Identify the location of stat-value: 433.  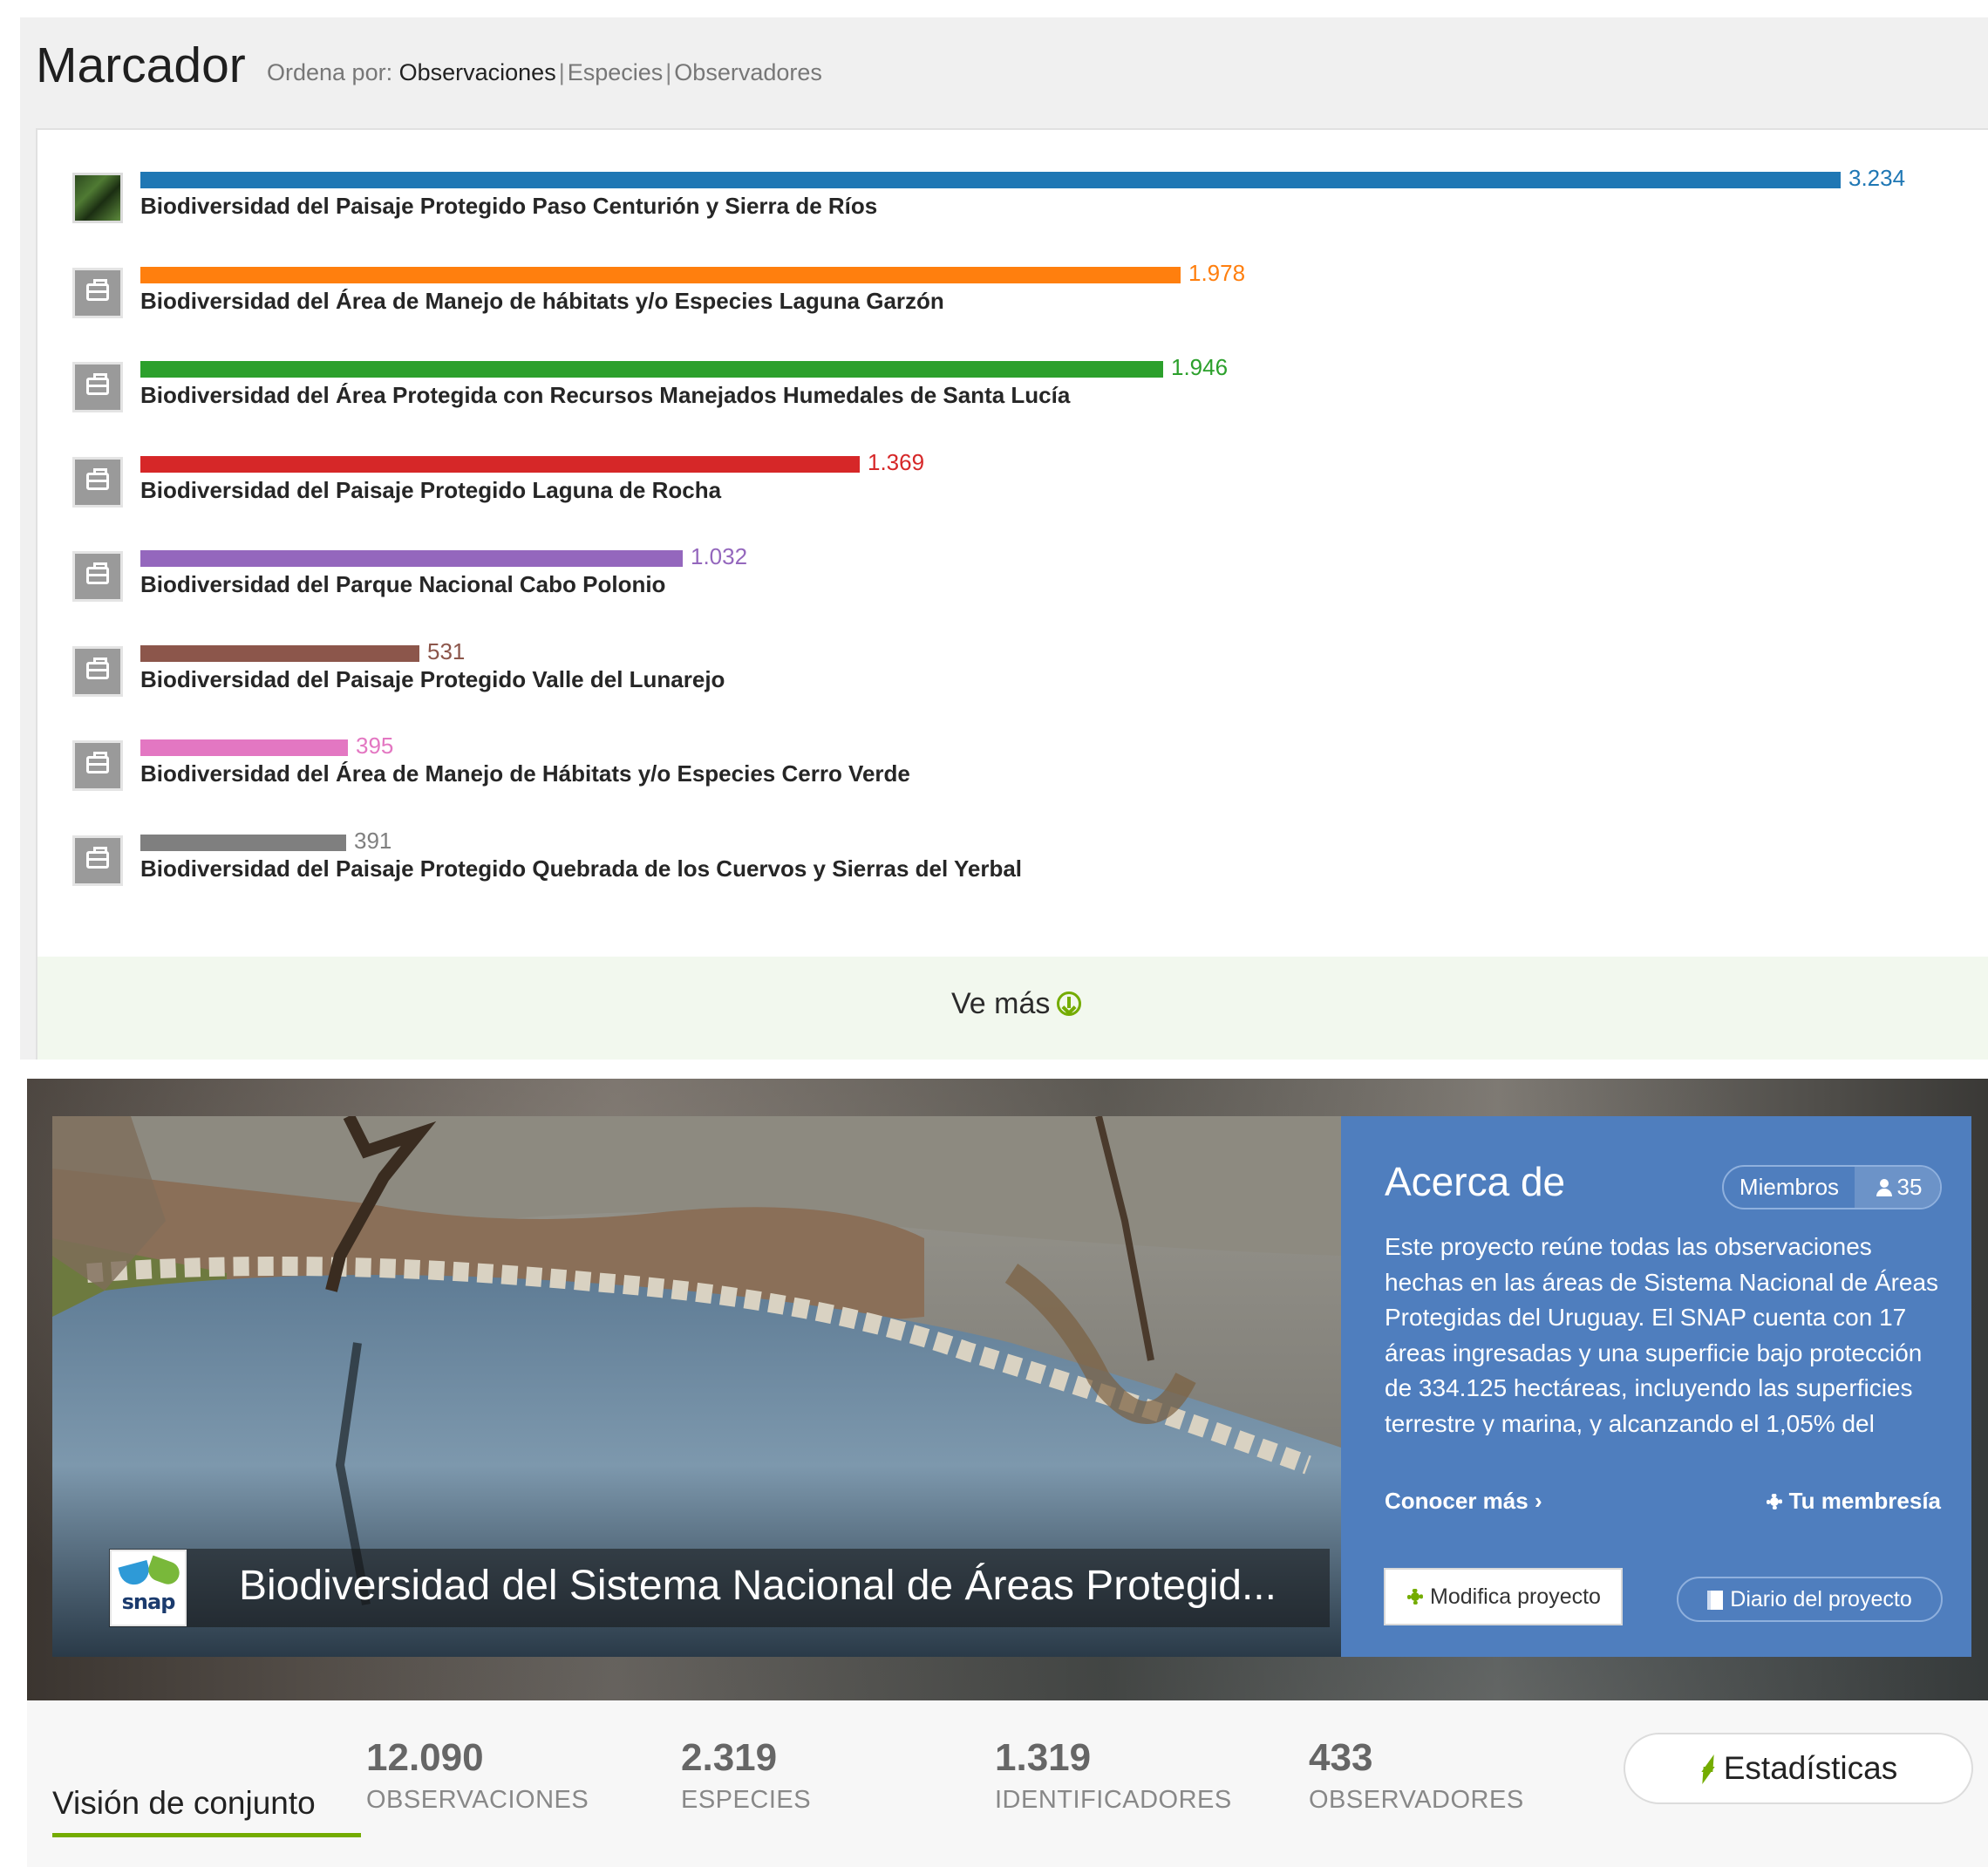
(1341, 1757).